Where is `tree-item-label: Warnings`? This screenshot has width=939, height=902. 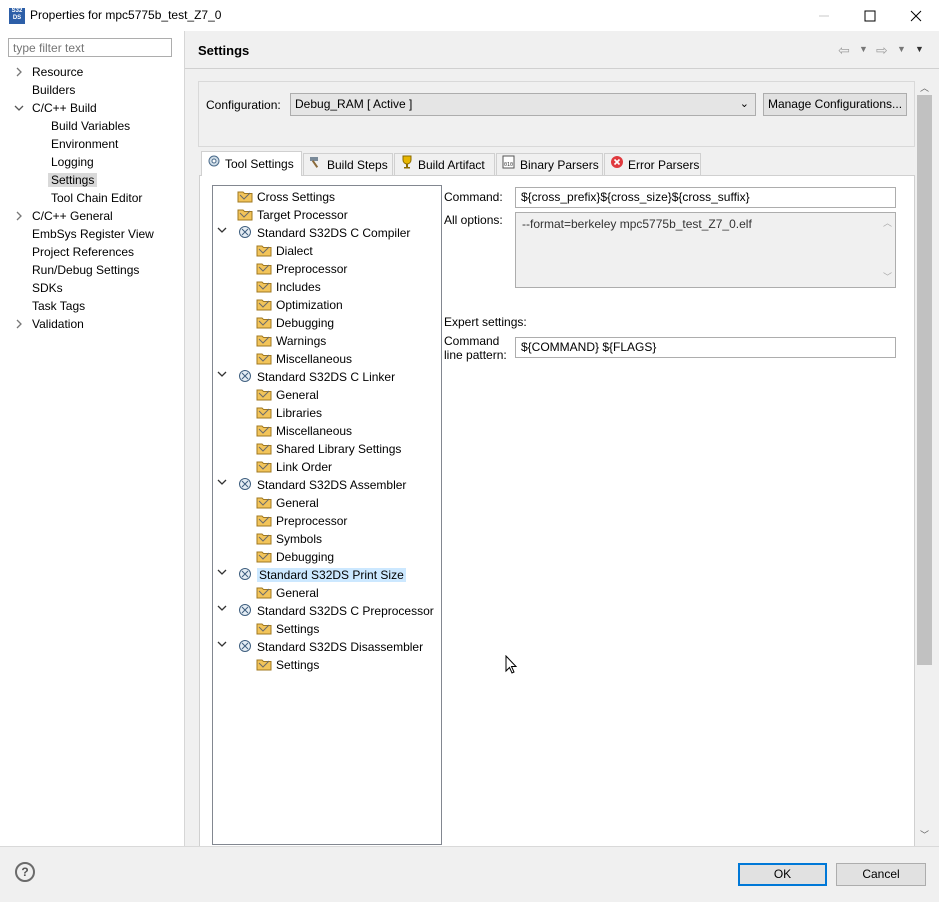 tree-item-label: Warnings is located at coordinates (301, 341).